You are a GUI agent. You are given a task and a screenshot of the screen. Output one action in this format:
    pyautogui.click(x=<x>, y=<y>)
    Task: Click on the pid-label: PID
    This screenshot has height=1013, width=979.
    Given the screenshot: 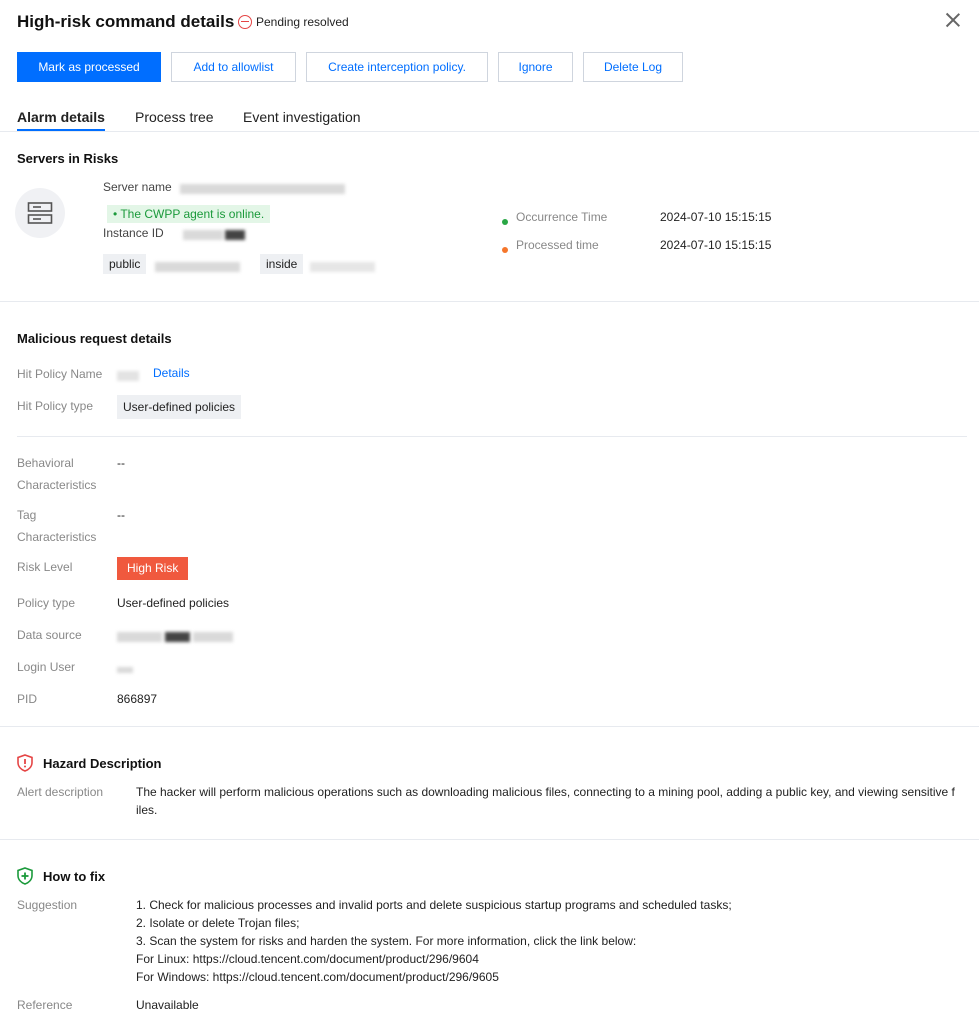 What is the action you would take?
    pyautogui.click(x=27, y=699)
    